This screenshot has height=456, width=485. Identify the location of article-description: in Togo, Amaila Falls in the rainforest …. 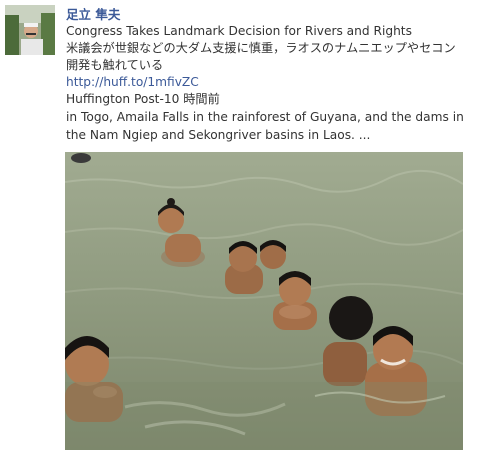
(265, 126).